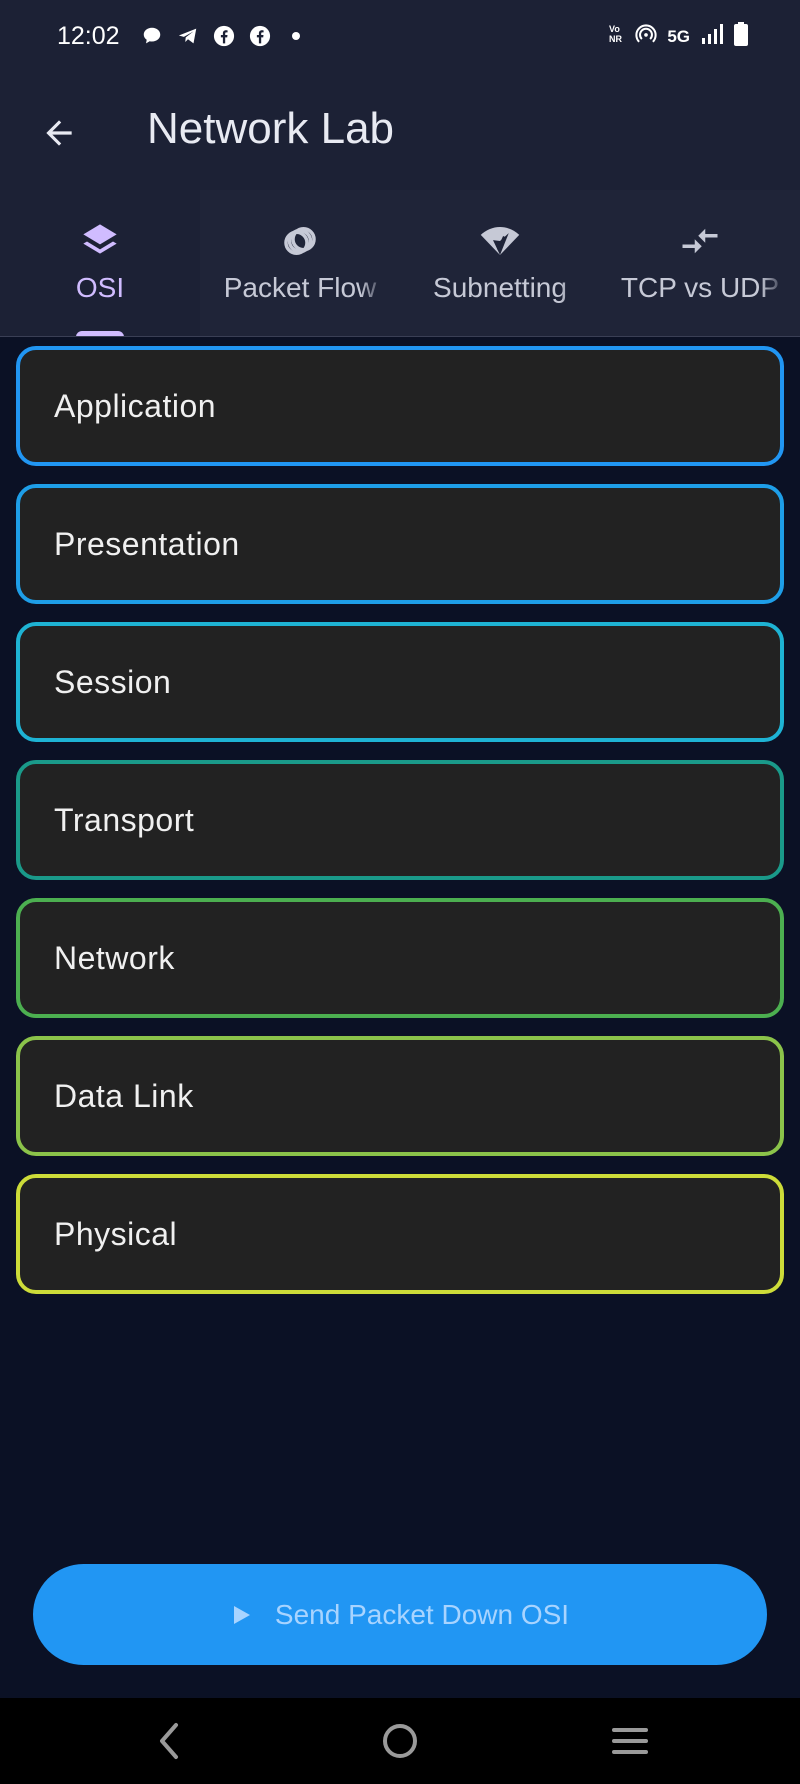 The height and width of the screenshot is (1784, 800). What do you see at coordinates (300, 241) in the screenshot?
I see `rings-icon` at bounding box center [300, 241].